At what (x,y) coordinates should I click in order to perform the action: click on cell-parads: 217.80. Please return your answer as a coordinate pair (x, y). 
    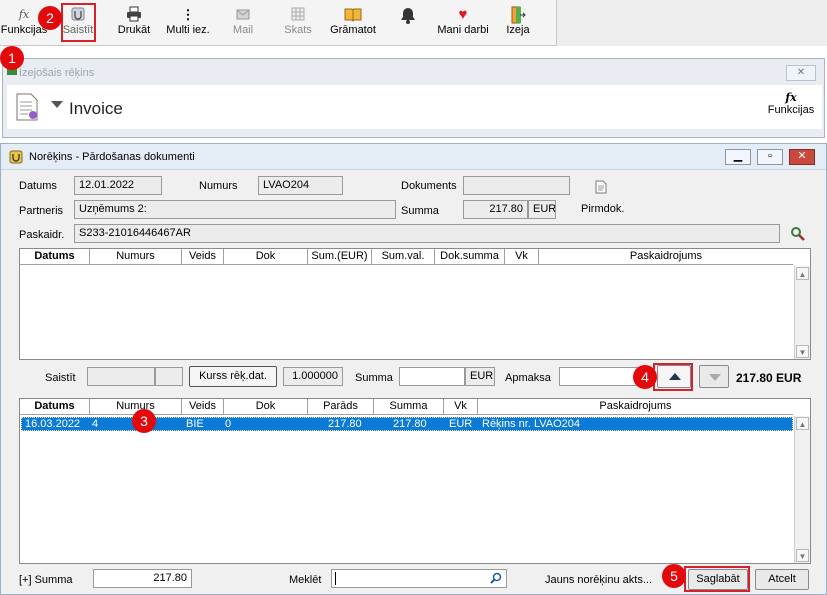
    Looking at the image, I should click on (345, 424).